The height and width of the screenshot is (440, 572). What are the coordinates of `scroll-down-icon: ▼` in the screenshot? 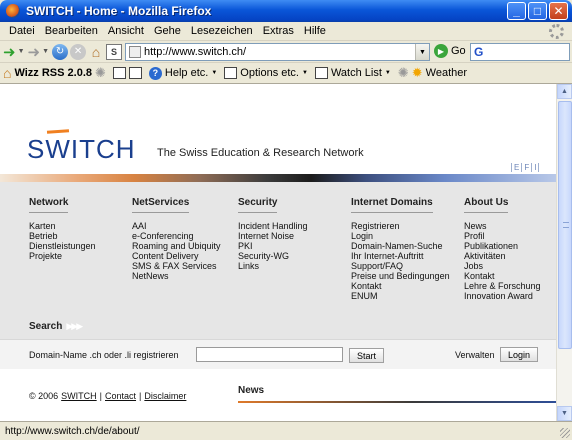 It's located at (564, 413).